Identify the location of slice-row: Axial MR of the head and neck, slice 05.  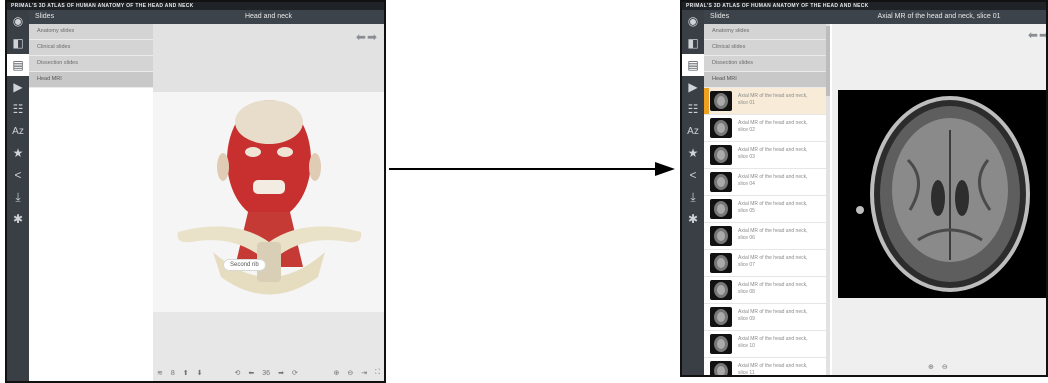
(765, 209).